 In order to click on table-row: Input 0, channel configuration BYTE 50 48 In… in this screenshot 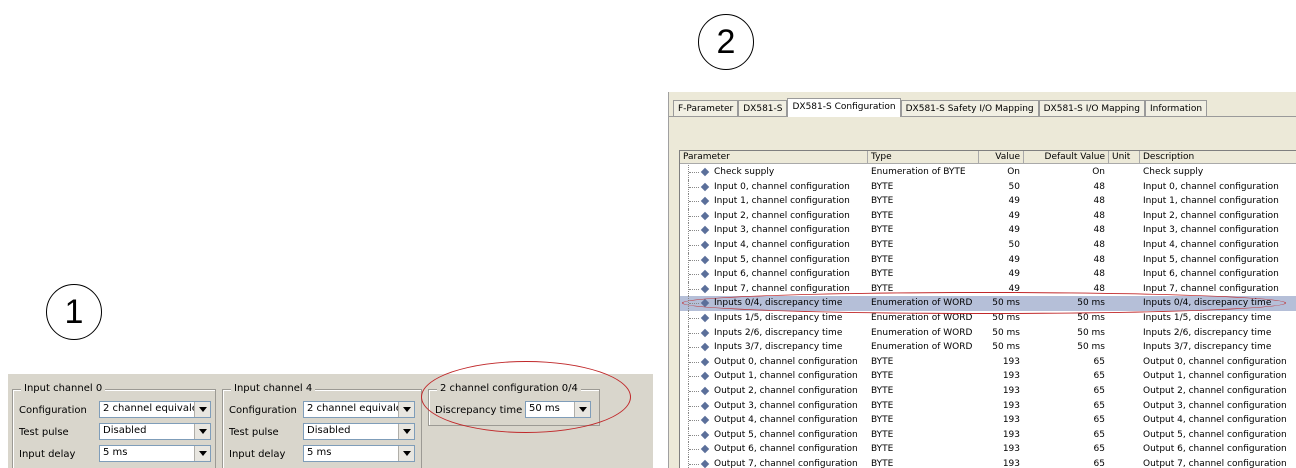, I will do `click(988, 187)`.